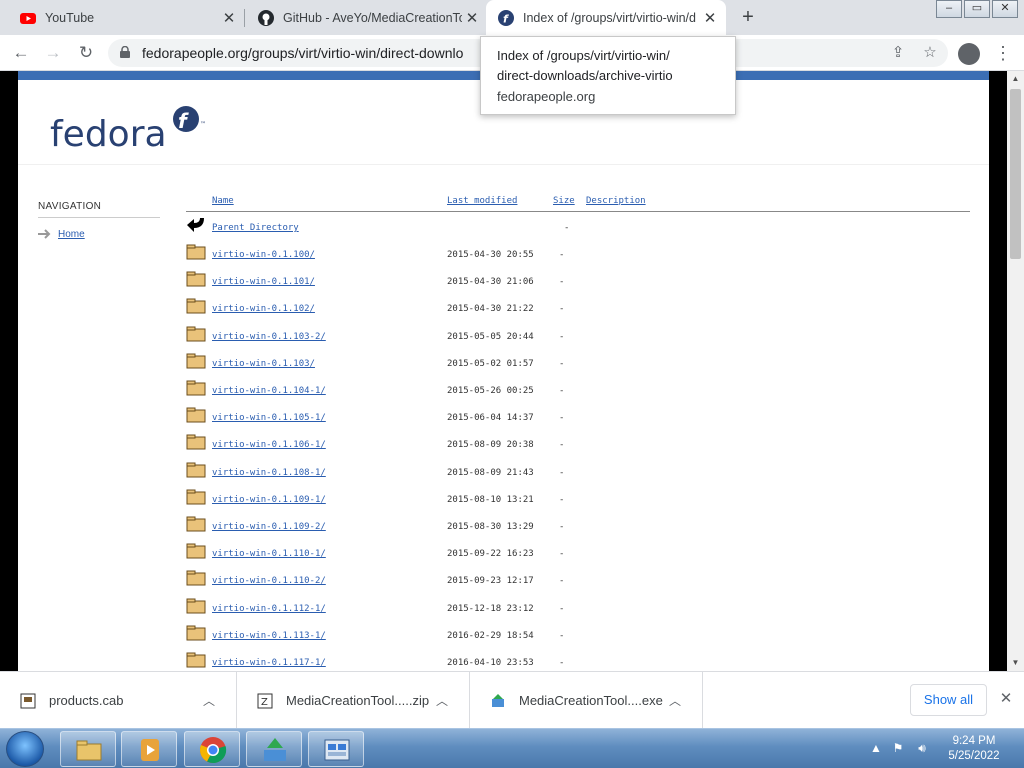 The height and width of the screenshot is (768, 1024). I want to click on scrollbar-thumb, so click(1015, 174).